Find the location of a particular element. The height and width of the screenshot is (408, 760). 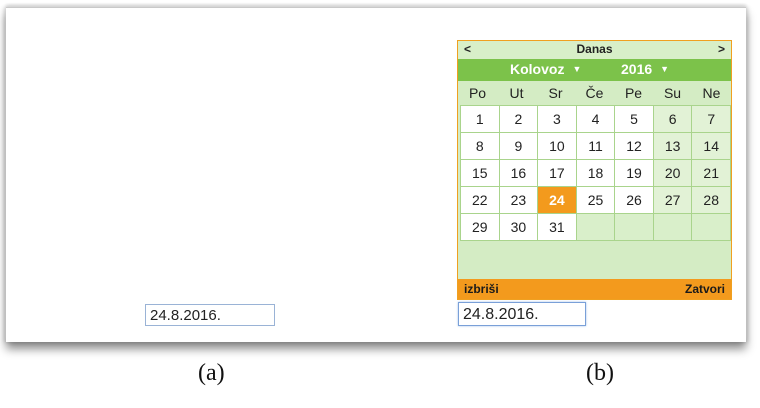

weekday-label: Su is located at coordinates (672, 93).